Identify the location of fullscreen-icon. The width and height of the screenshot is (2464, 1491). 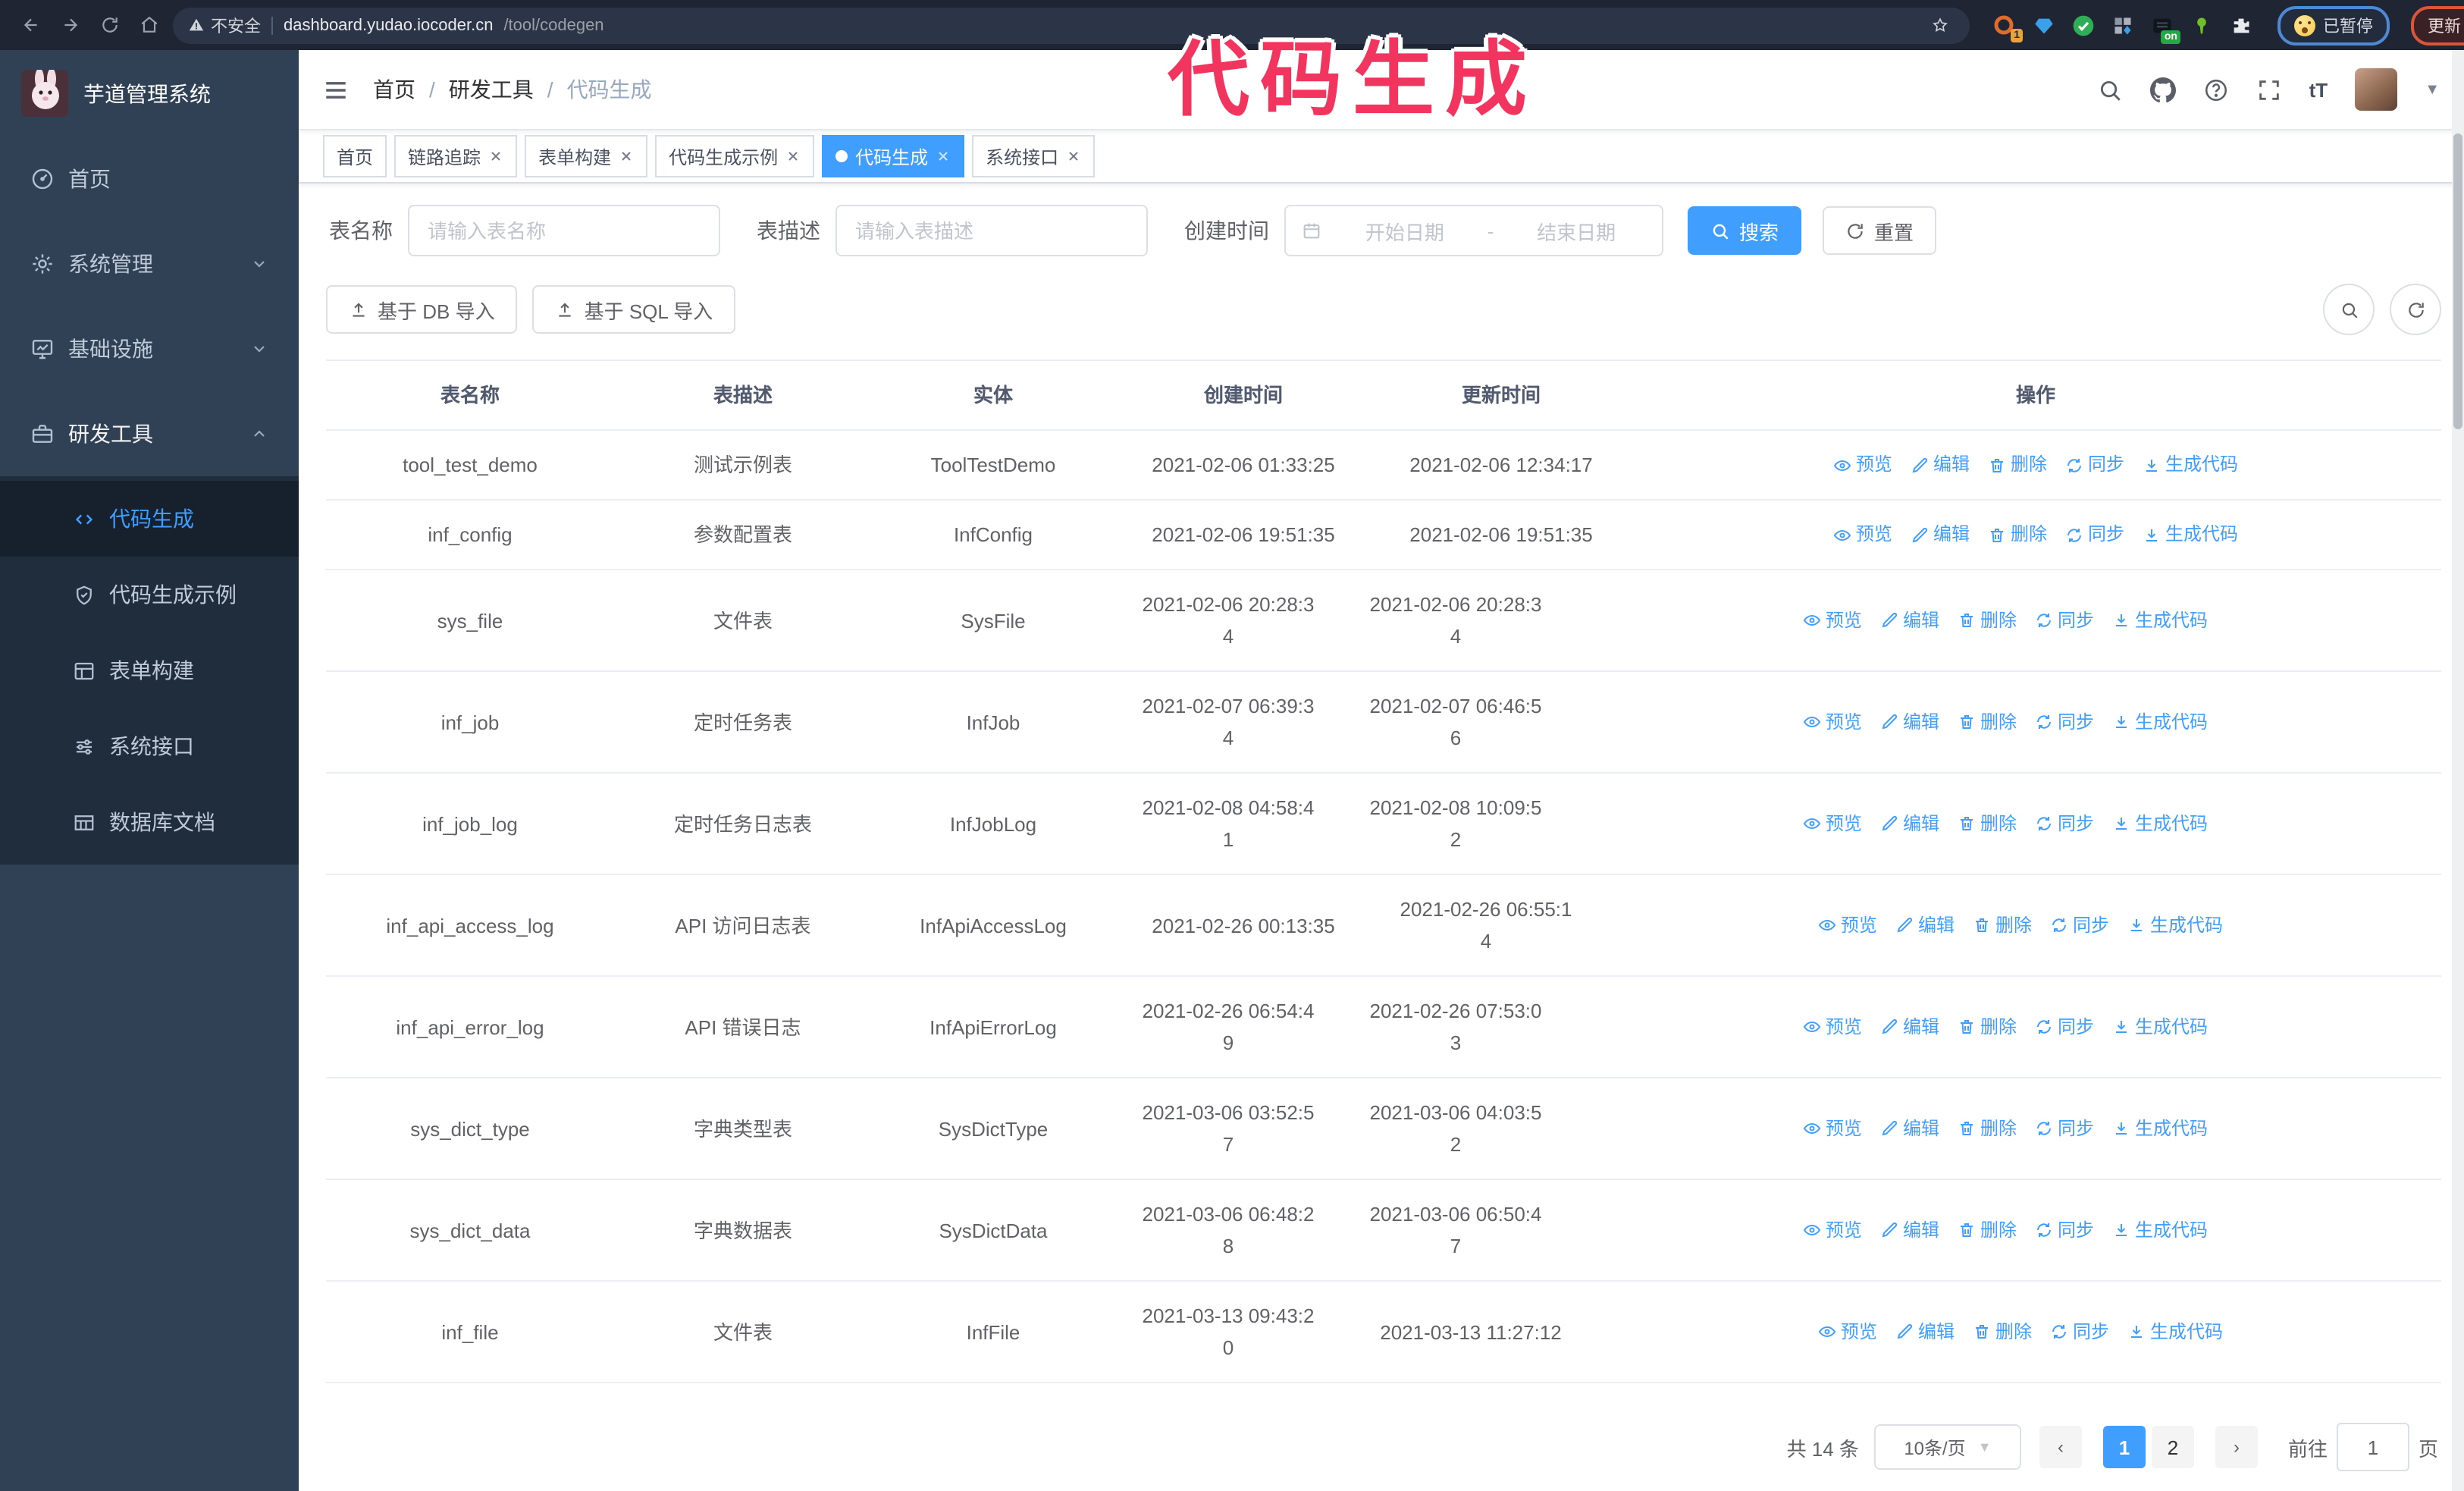
(2269, 89).